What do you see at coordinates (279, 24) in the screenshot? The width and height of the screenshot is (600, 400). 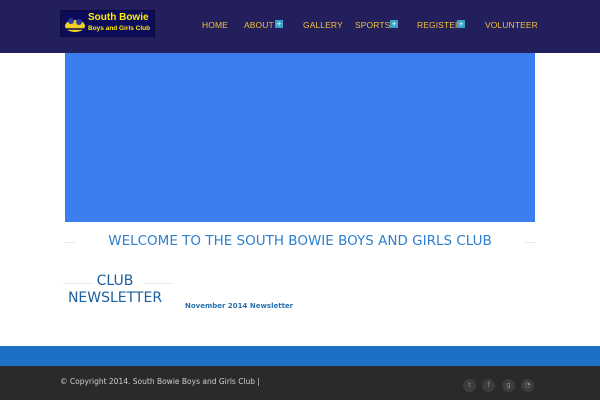 I see `about-expand-icon: +` at bounding box center [279, 24].